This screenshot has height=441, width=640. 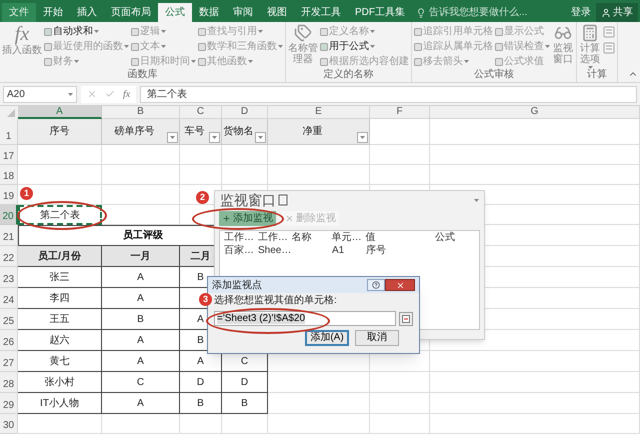 I want to click on header-cell-text: 净重, so click(x=312, y=131).